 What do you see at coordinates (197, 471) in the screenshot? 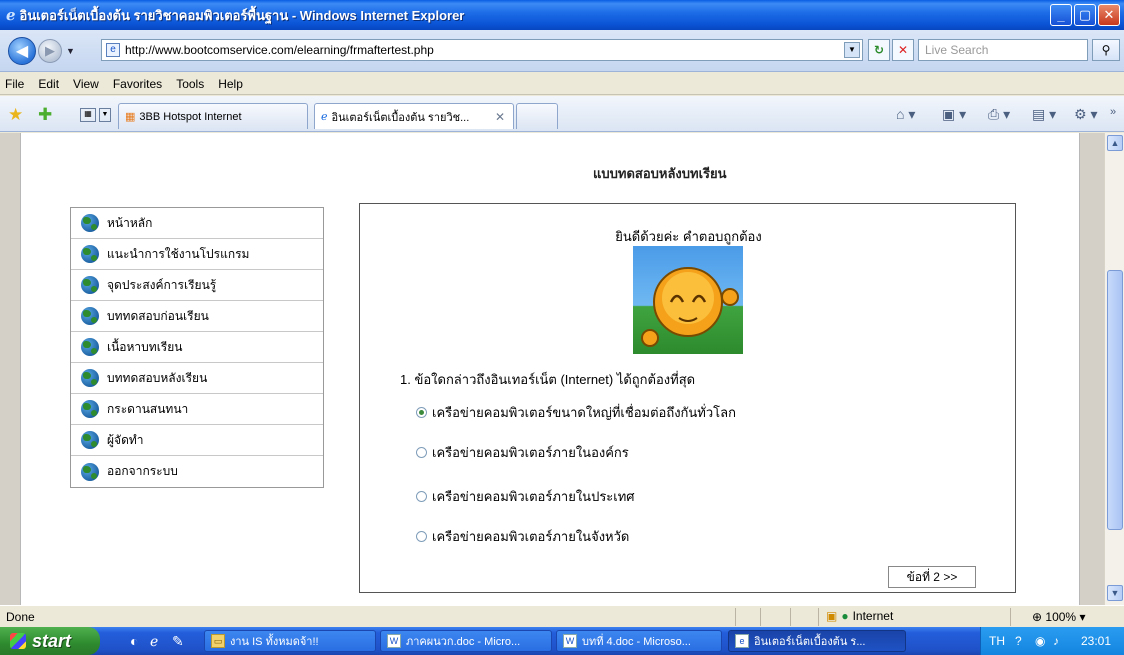
I see `nav-item-logout: ออกจากระบบ` at bounding box center [197, 471].